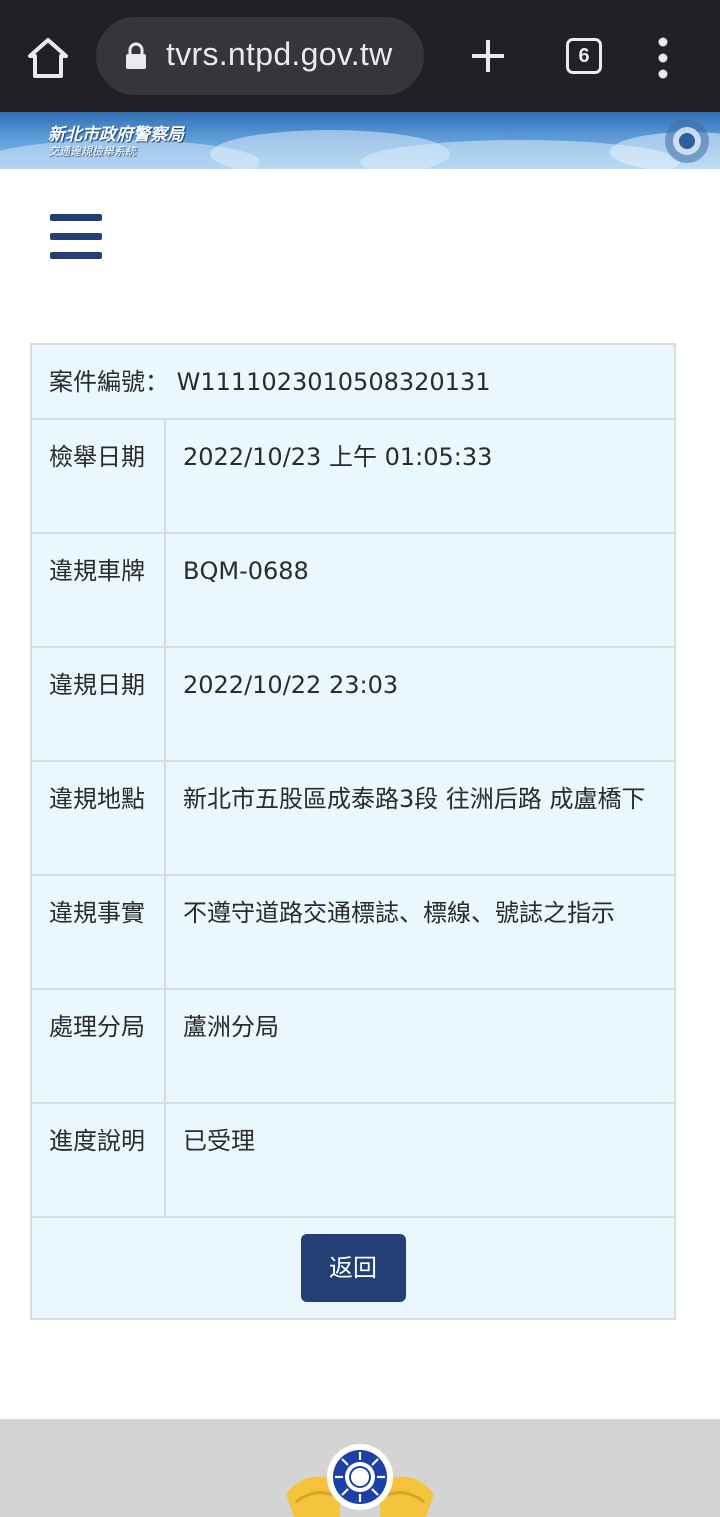 This screenshot has width=720, height=1517. I want to click on lock-icon, so click(136, 55).